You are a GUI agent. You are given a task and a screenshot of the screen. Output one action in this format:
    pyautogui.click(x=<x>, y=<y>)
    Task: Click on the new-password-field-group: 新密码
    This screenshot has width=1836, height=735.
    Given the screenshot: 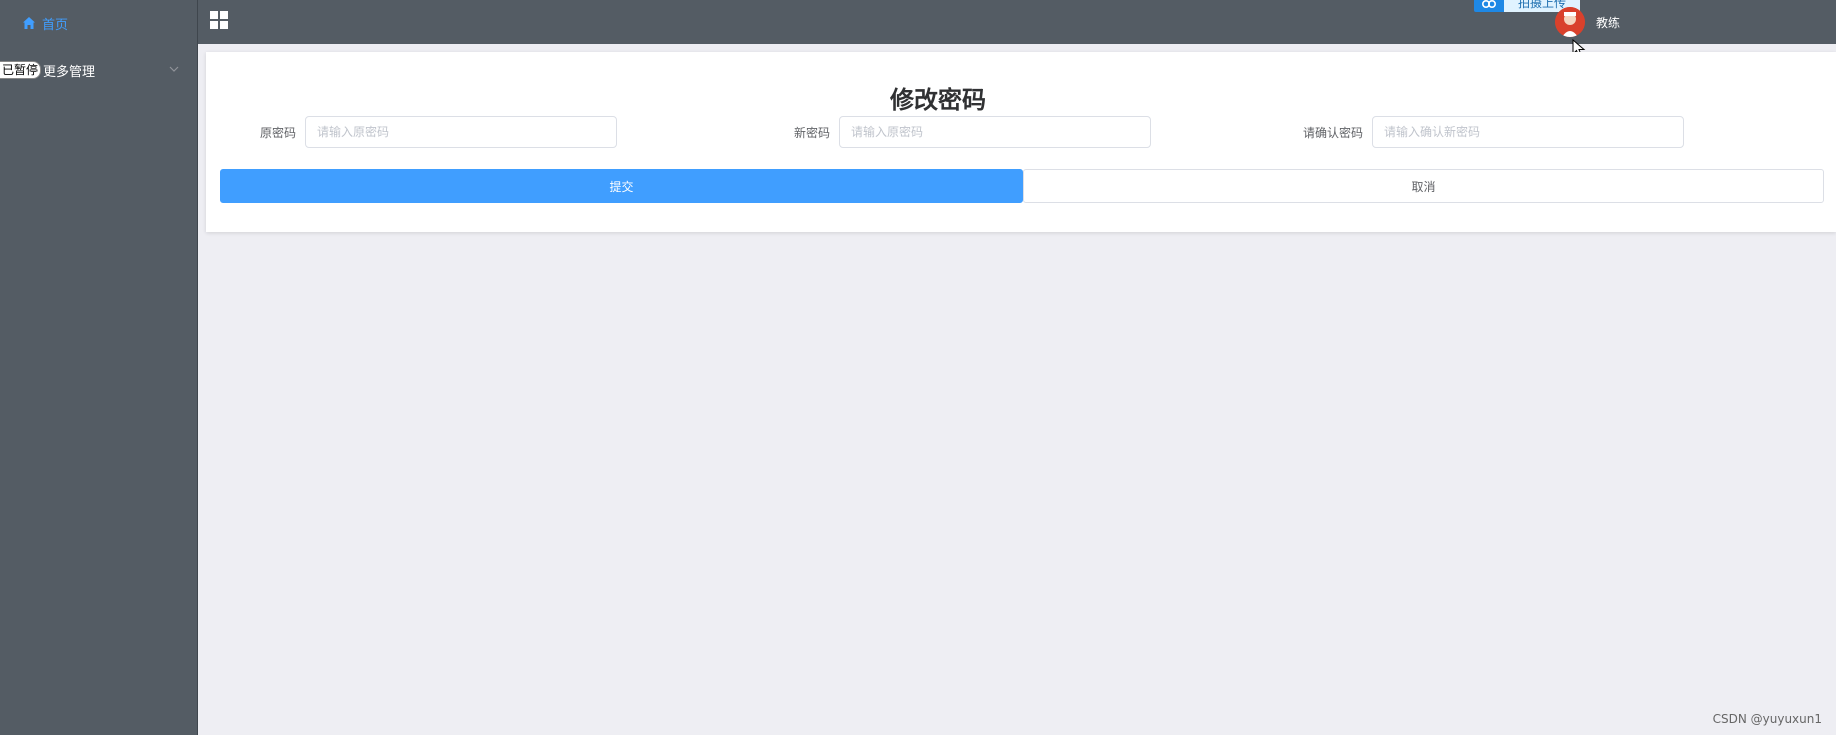 What is the action you would take?
    pyautogui.click(x=973, y=132)
    